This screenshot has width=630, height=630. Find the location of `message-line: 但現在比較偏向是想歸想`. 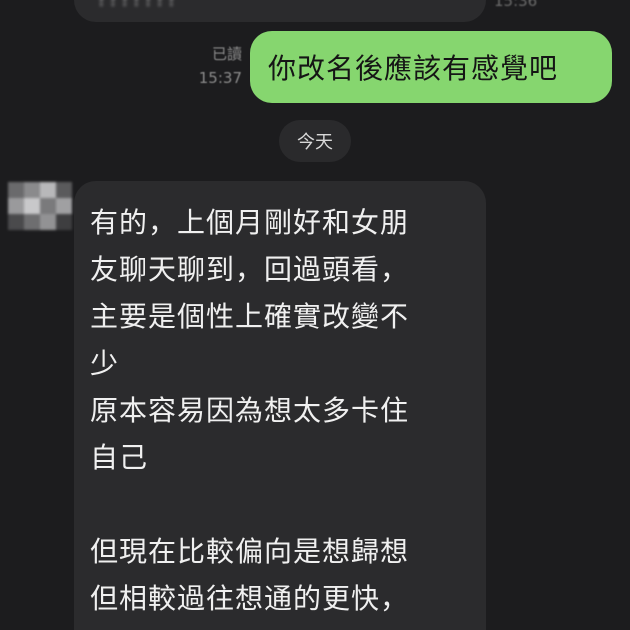

message-line: 但現在比較偏向是想歸想 is located at coordinates (250, 551).